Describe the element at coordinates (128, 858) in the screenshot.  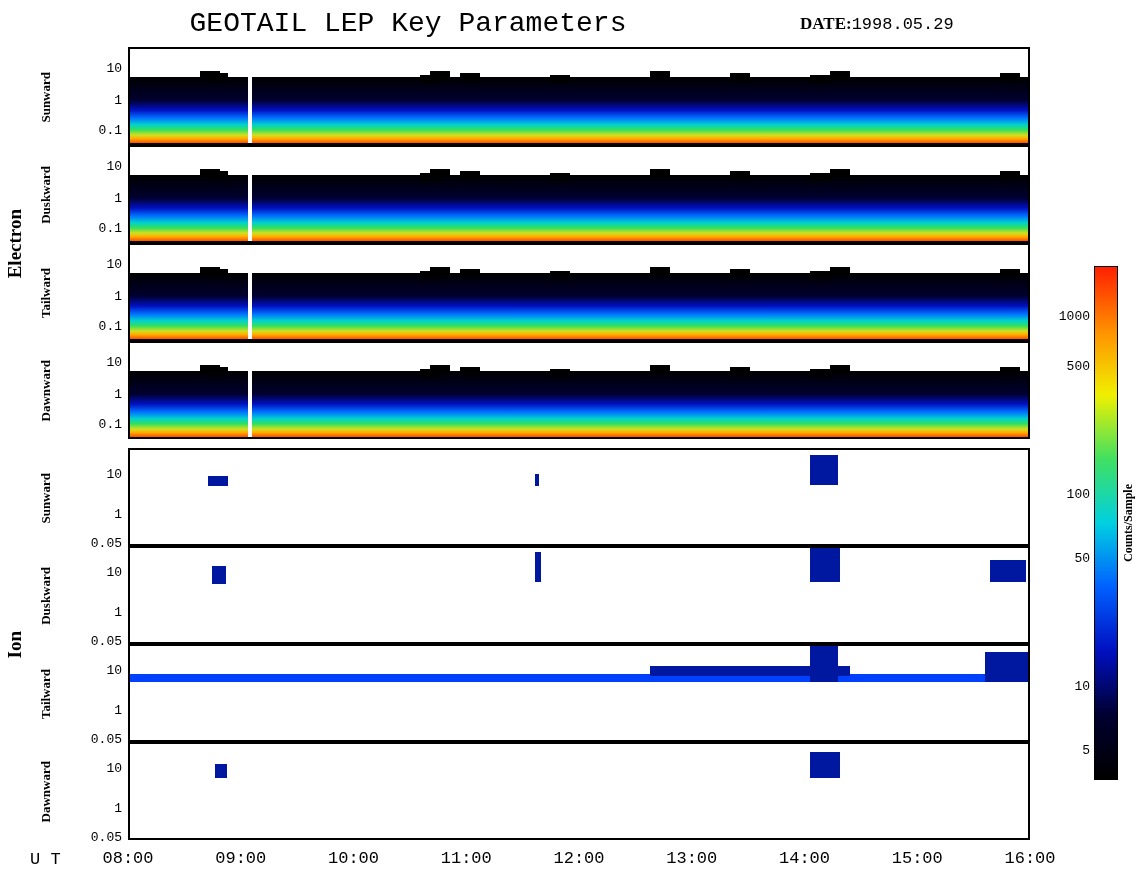
I see `x-tick-label: 08:00` at that location.